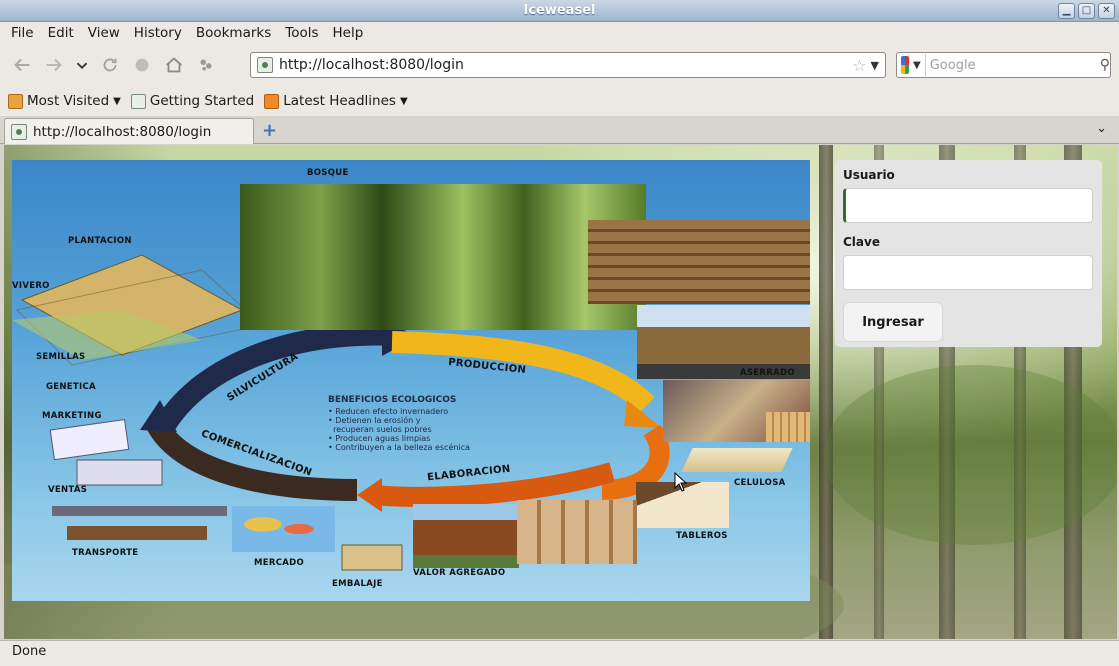  I want to click on beneficio-item: • Contribuyen a la belleza escénica, so click(399, 447).